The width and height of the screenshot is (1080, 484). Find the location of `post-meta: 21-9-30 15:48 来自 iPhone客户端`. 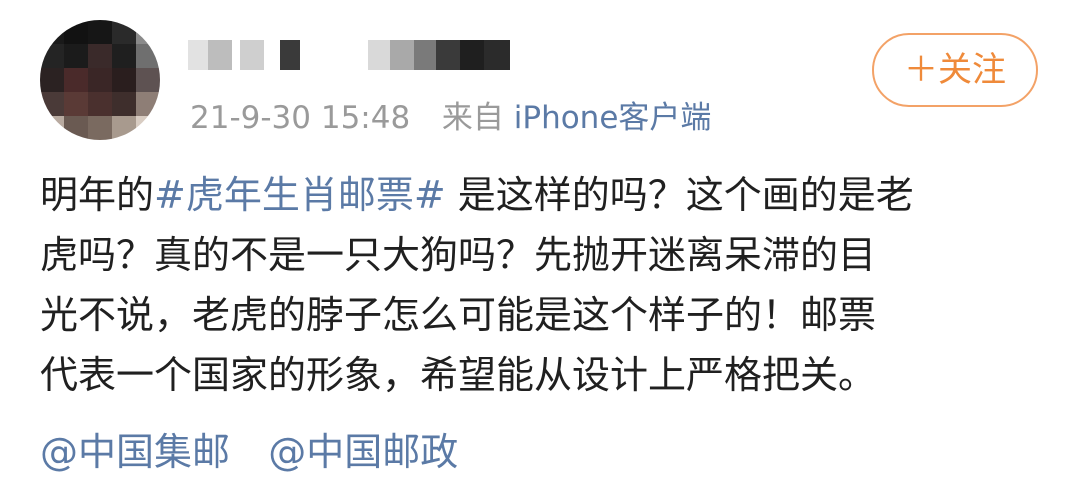

post-meta: 21-9-30 15:48 来自 iPhone客户端 is located at coordinates (450, 118).